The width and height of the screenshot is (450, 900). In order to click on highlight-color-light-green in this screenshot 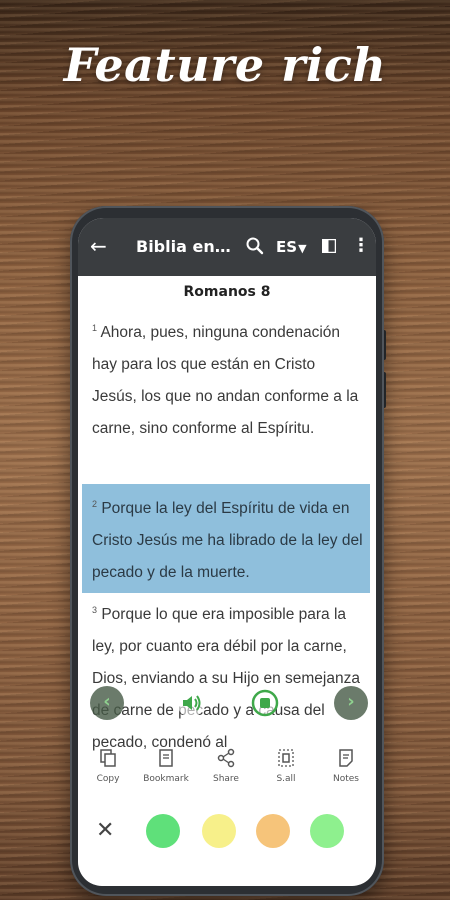, I will do `click(327, 831)`.